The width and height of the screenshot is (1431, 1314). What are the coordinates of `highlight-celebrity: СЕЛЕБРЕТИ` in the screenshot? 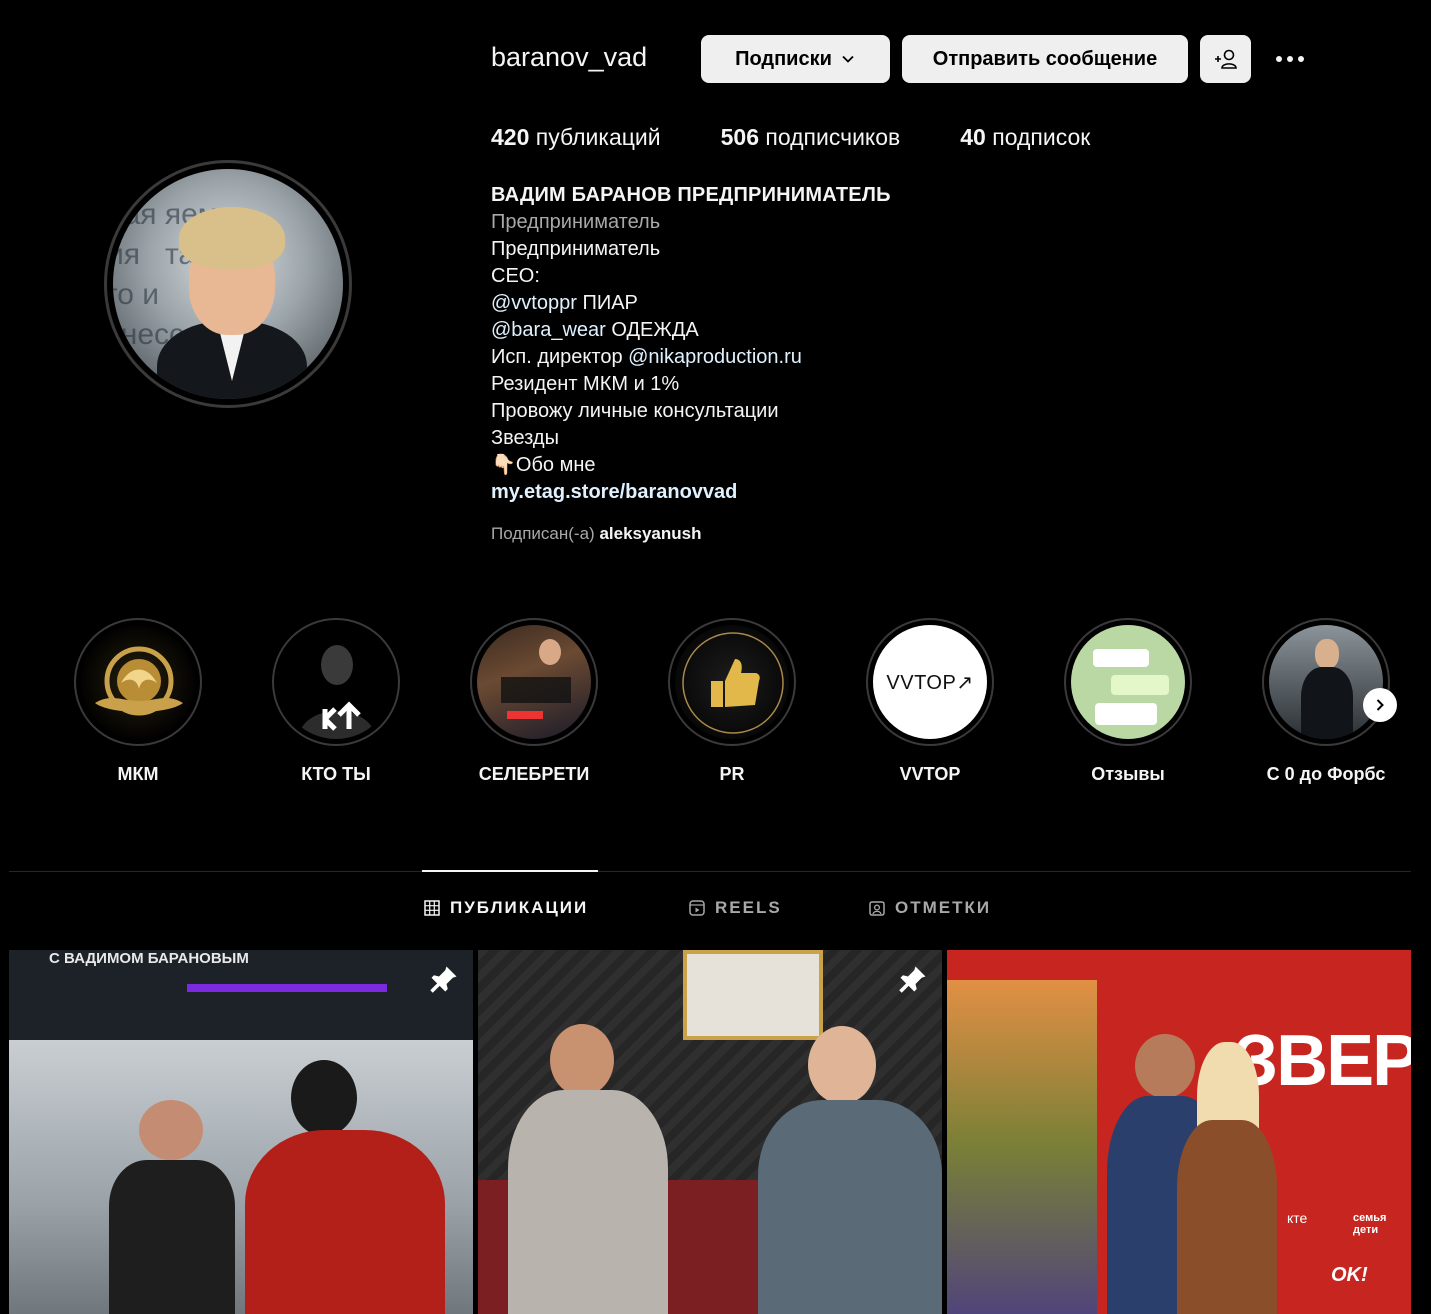 It's located at (534, 701).